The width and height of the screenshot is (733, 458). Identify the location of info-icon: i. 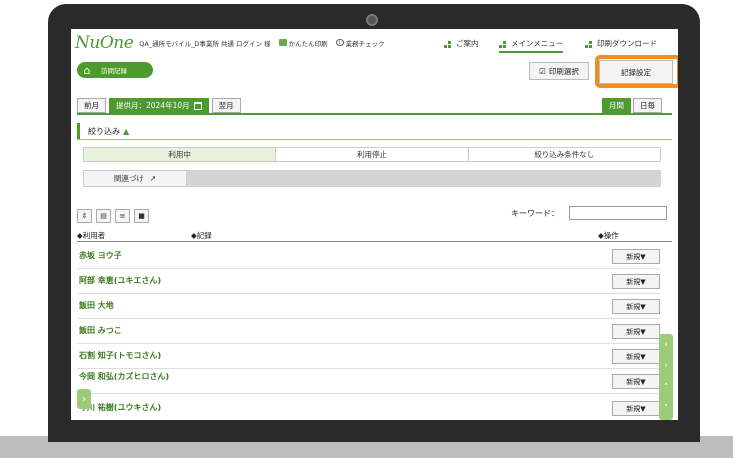
(339, 42).